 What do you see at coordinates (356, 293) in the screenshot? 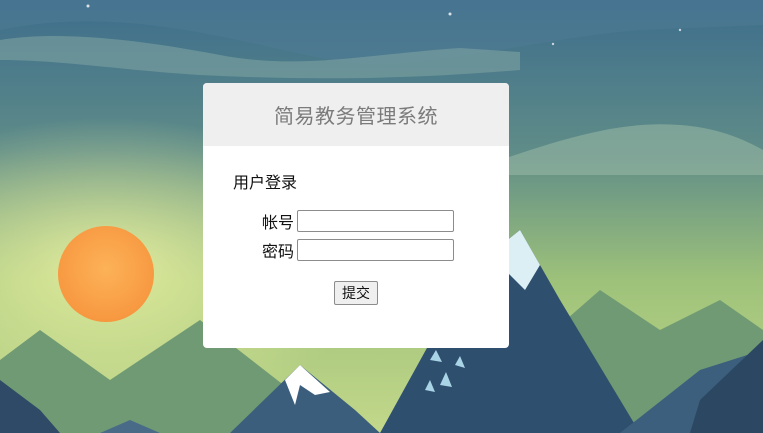
I see `submit-button: 提交` at bounding box center [356, 293].